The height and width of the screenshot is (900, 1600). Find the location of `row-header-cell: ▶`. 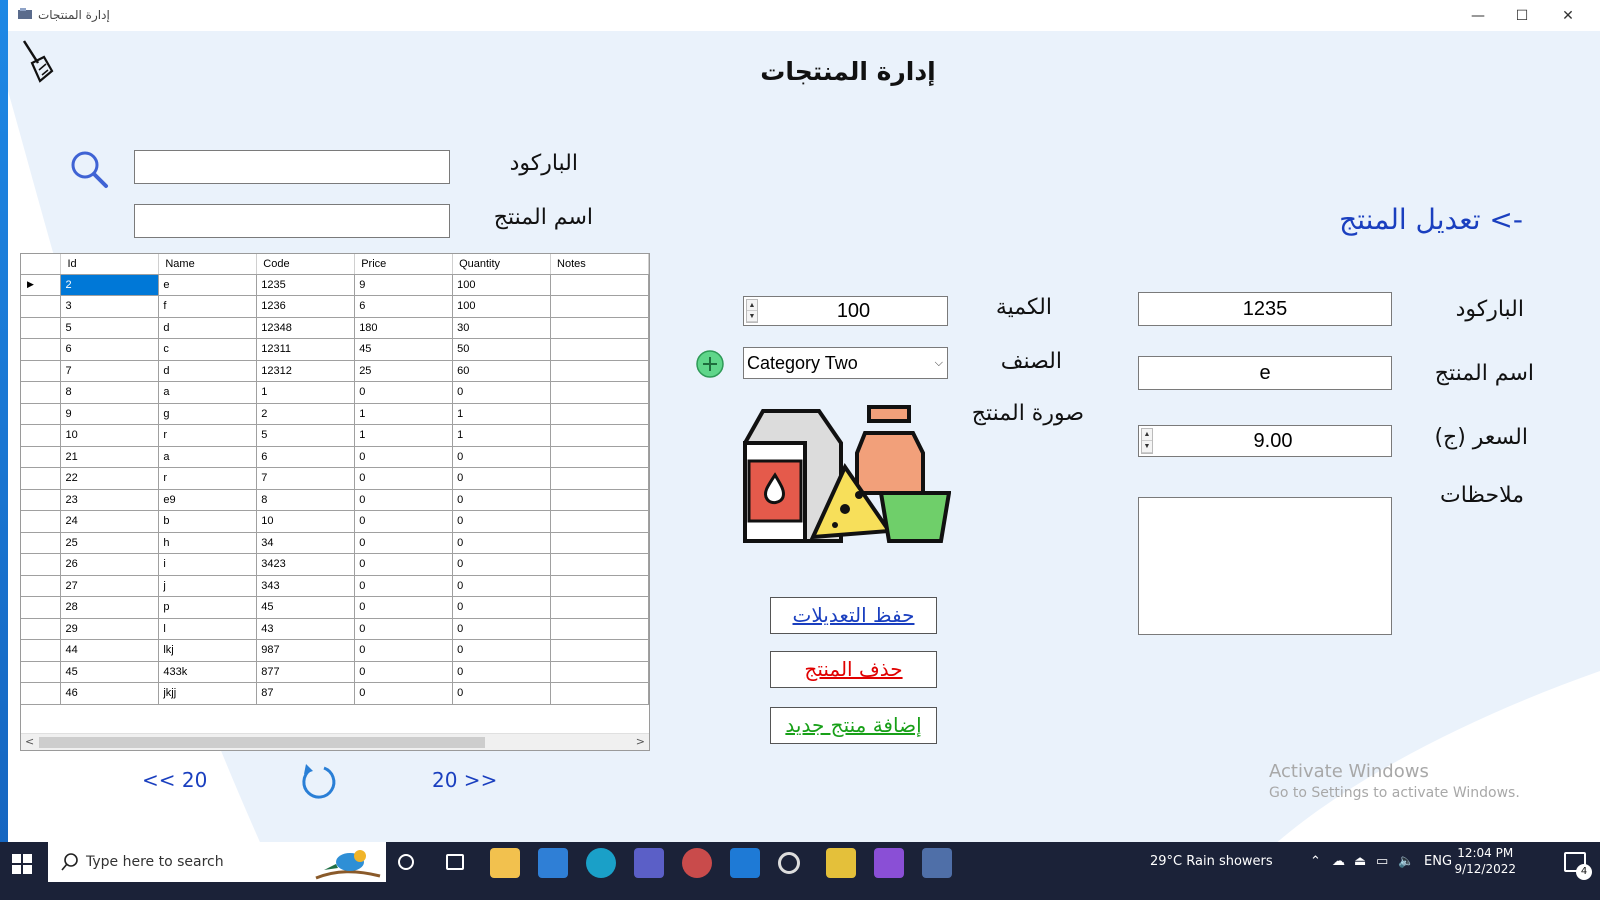

row-header-cell: ▶ is located at coordinates (41, 285).